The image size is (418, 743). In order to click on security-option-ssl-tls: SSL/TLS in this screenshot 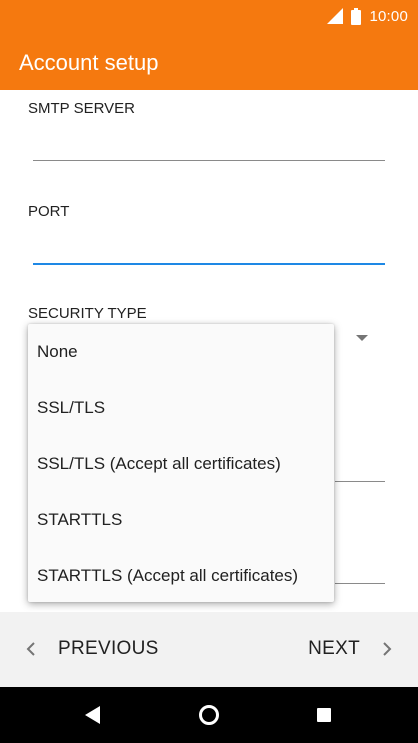, I will do `click(181, 408)`.